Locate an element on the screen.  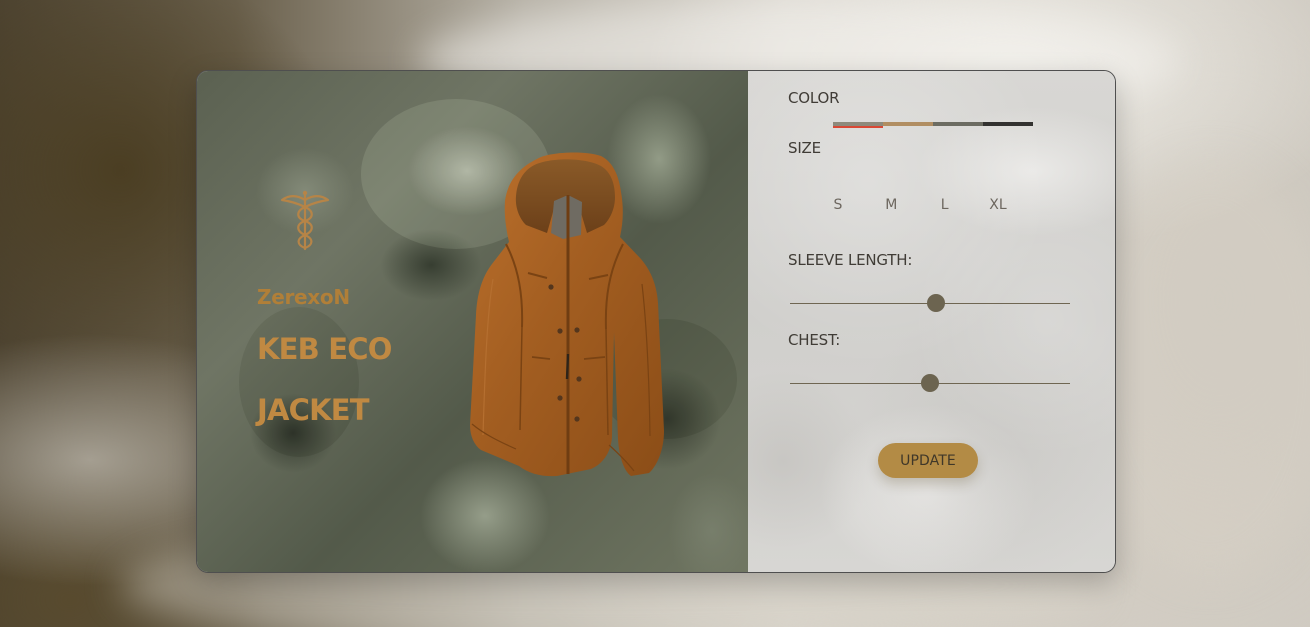
size-options: S M L XL is located at coordinates (918, 205).